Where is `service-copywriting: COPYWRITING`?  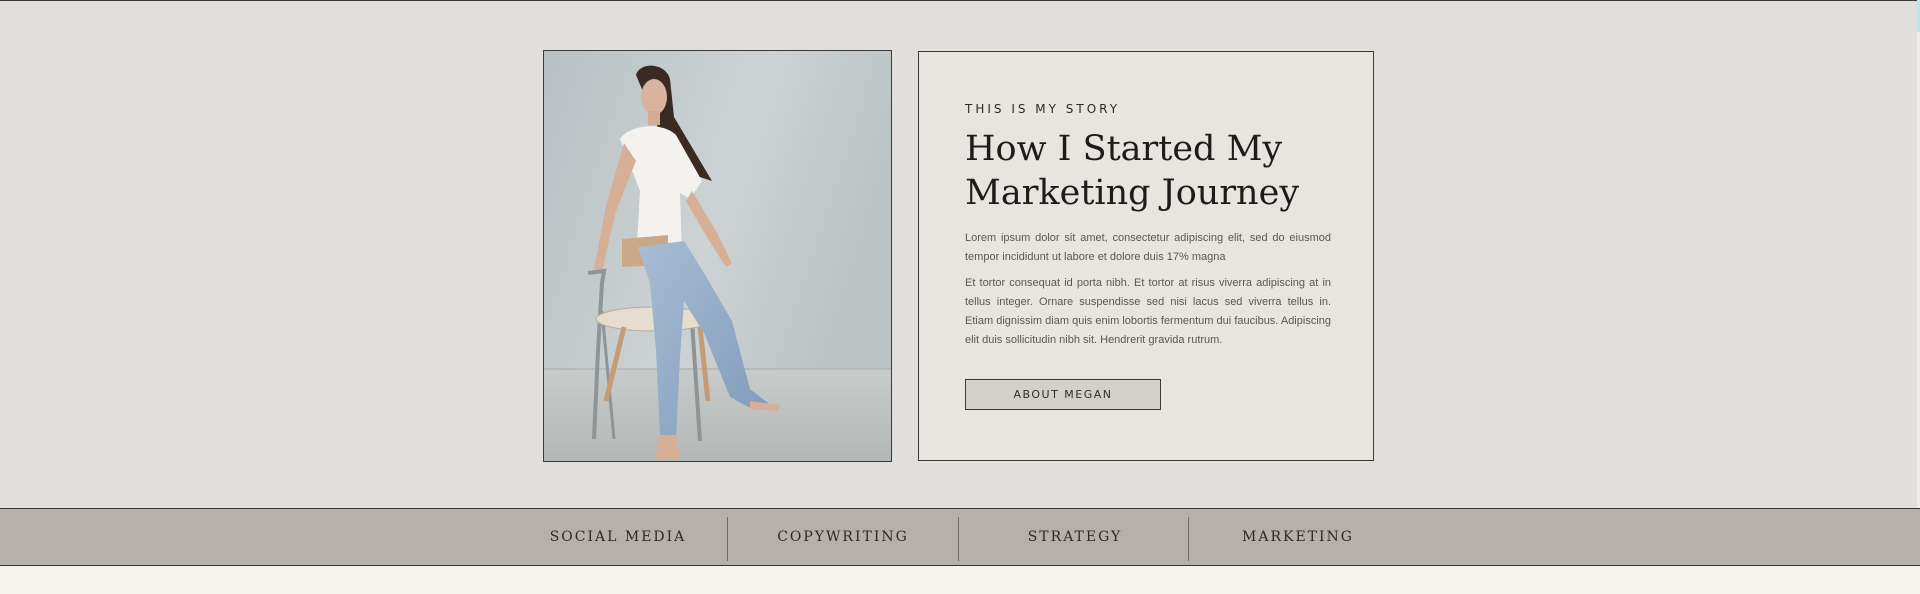 service-copywriting: COPYWRITING is located at coordinates (843, 537).